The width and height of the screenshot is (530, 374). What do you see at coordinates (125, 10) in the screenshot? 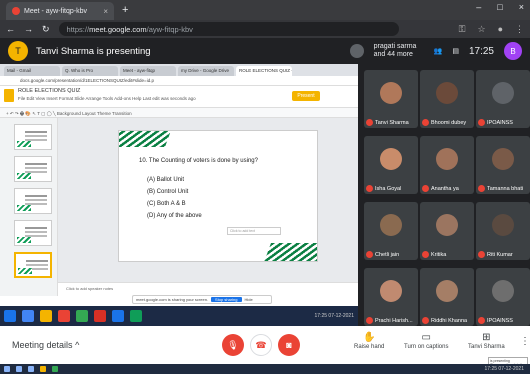
I see `new-tab-button: +` at bounding box center [125, 10].